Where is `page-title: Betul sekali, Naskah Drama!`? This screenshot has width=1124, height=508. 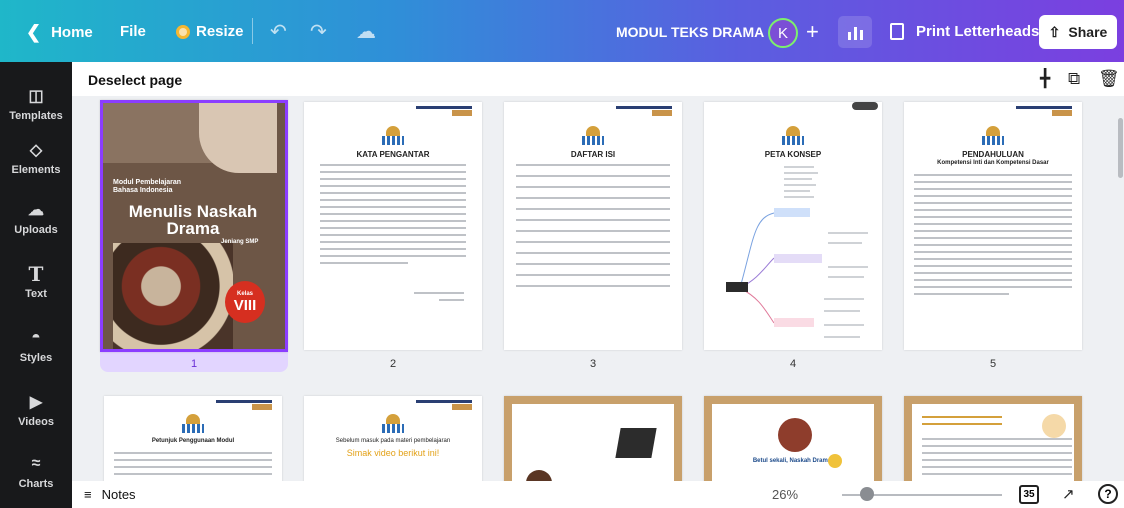
page-title: Betul sekali, Naskah Drama! is located at coordinates (793, 461).